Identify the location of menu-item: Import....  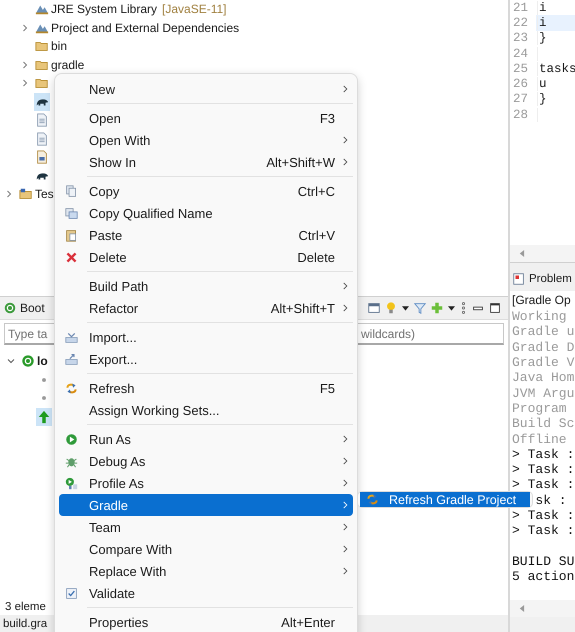
(206, 337).